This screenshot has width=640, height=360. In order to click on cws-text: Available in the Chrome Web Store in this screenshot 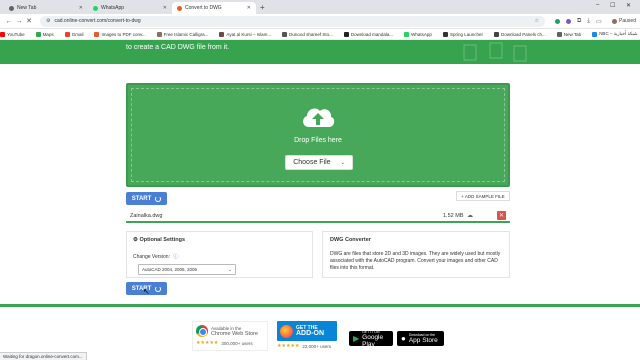, I will do `click(234, 331)`.